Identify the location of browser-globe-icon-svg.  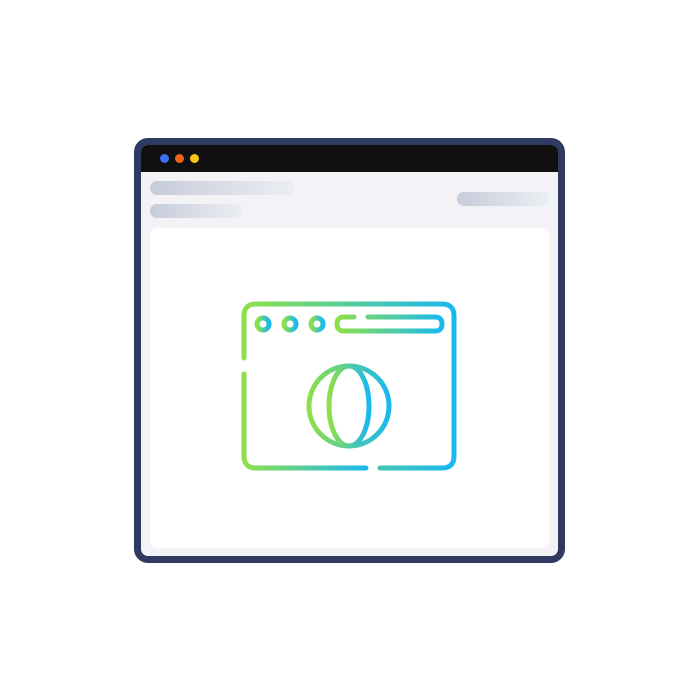
(349, 386).